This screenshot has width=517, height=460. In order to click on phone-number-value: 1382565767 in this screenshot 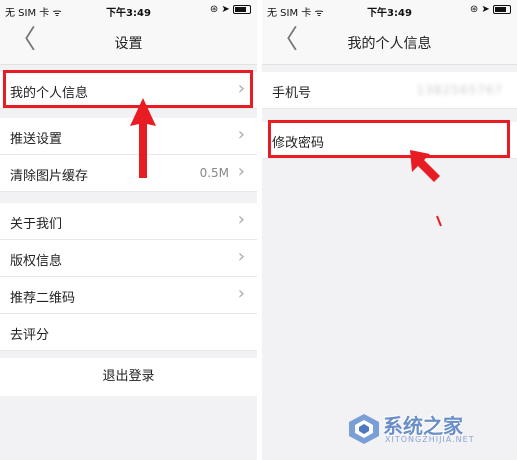, I will do `click(459, 90)`.